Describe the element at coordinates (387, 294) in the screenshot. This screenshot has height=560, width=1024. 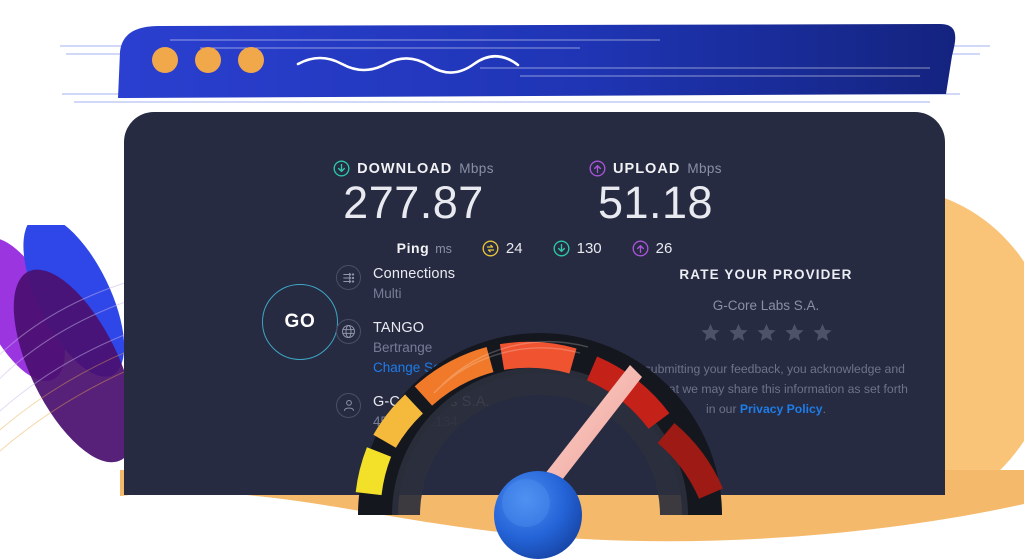
I see `connections-subtitle: Multi` at that location.